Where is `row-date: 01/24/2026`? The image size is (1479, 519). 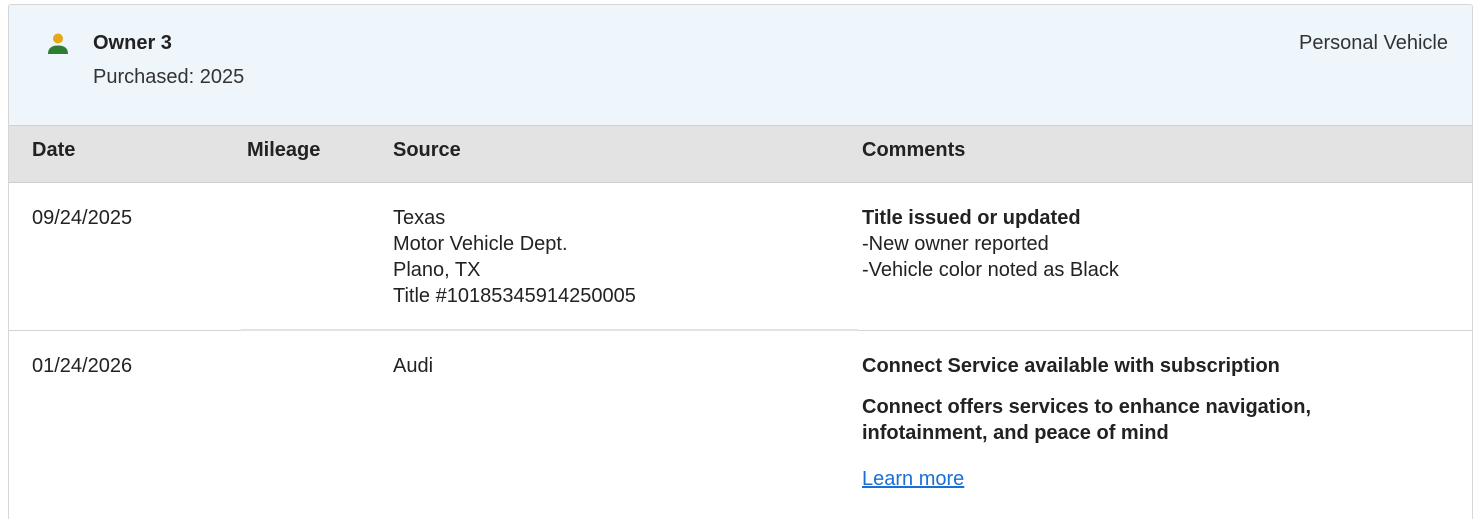 row-date: 01/24/2026 is located at coordinates (82, 366).